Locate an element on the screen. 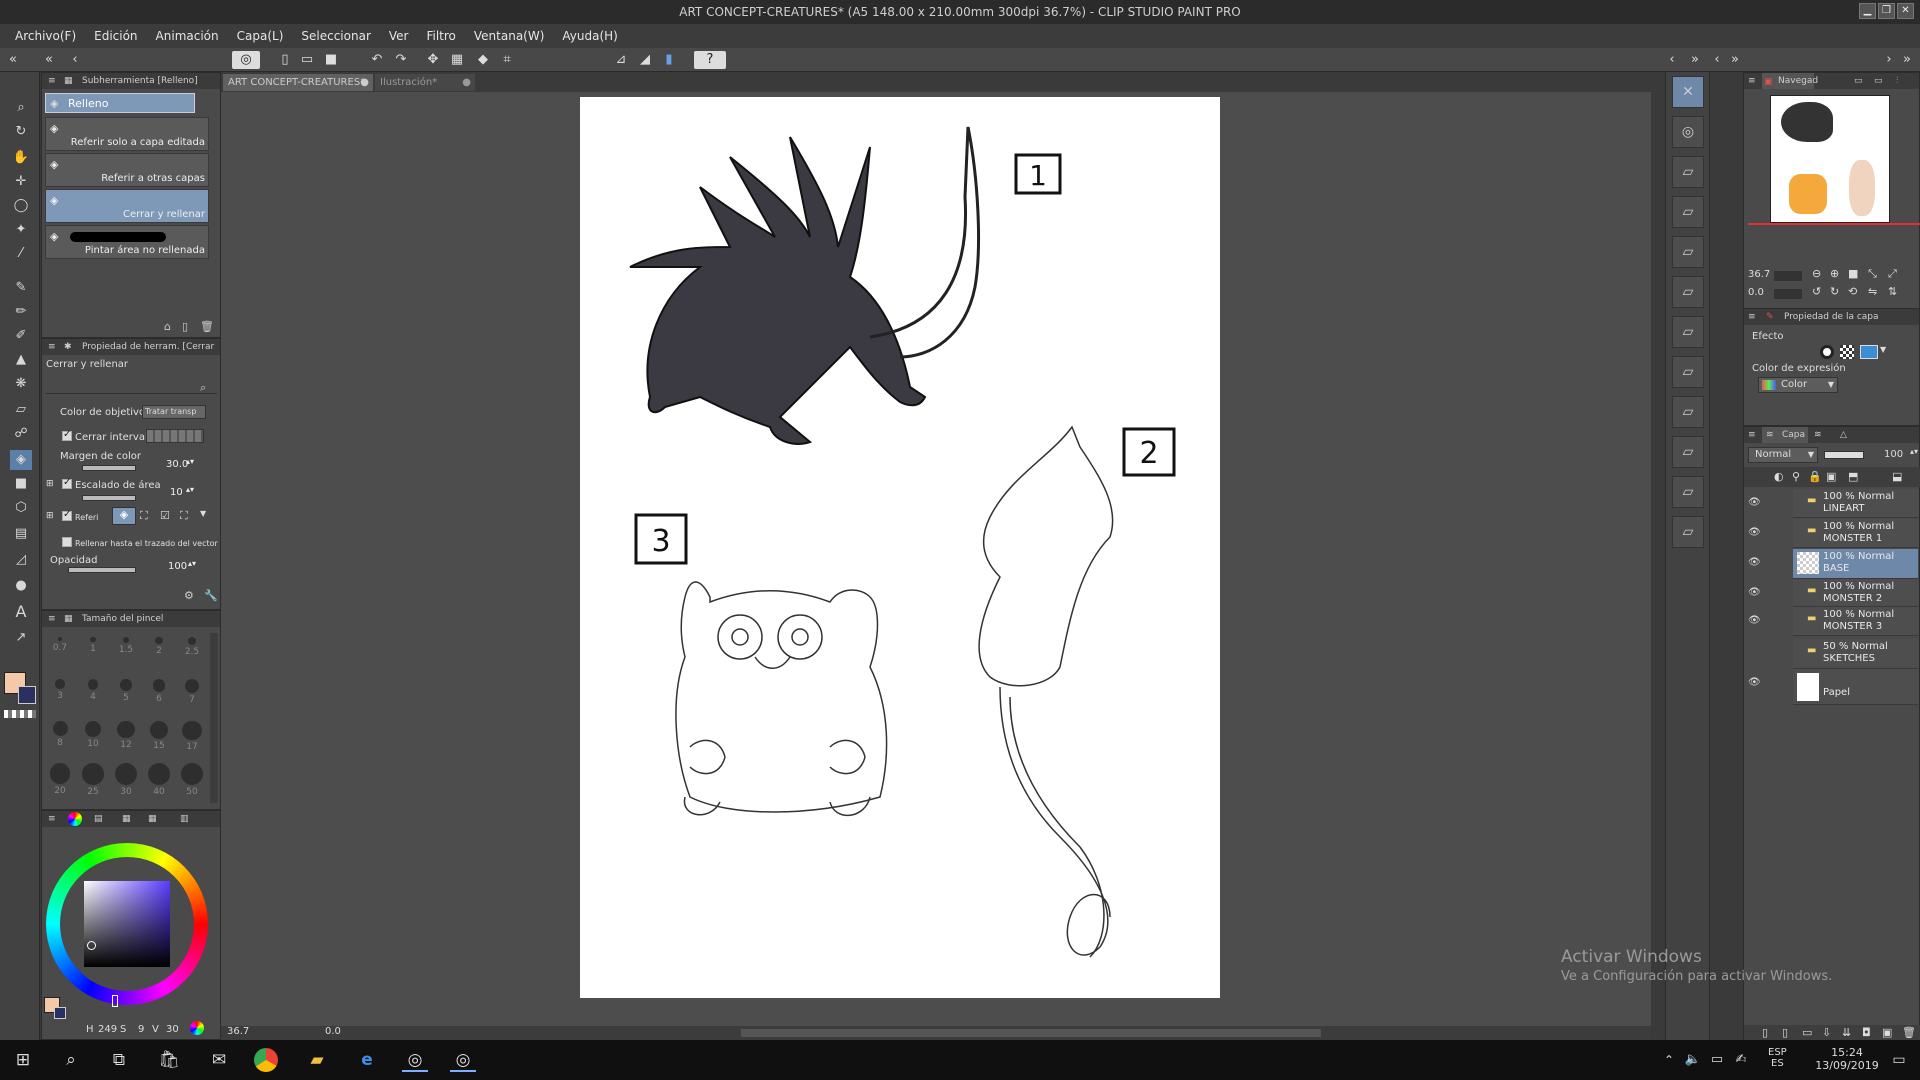 Image resolution: width=1920 pixels, height=1080 pixels. crop-icon: ⌗ is located at coordinates (507, 60).